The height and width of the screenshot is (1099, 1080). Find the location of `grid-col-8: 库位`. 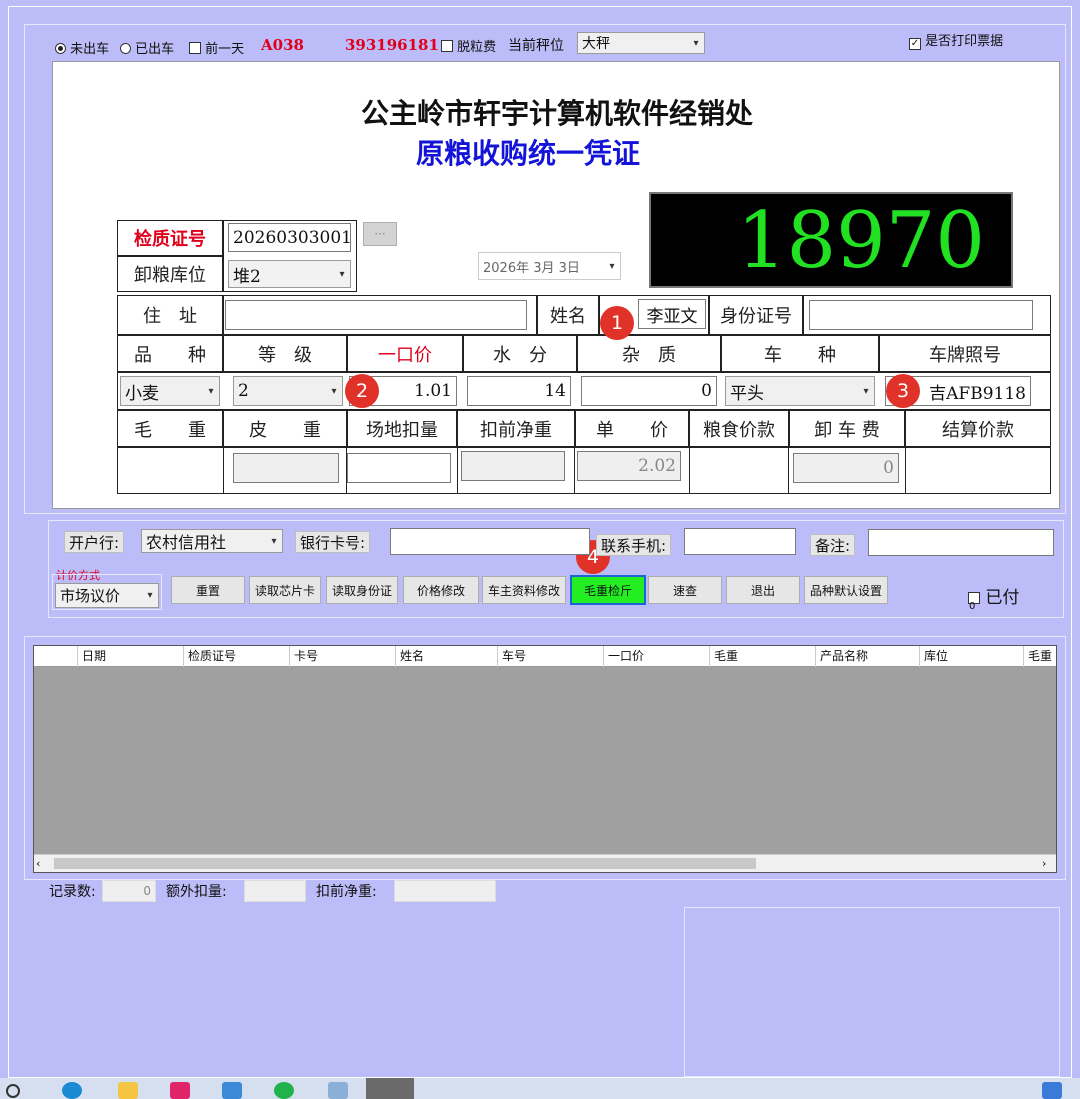

grid-col-8: 库位 is located at coordinates (972, 656).